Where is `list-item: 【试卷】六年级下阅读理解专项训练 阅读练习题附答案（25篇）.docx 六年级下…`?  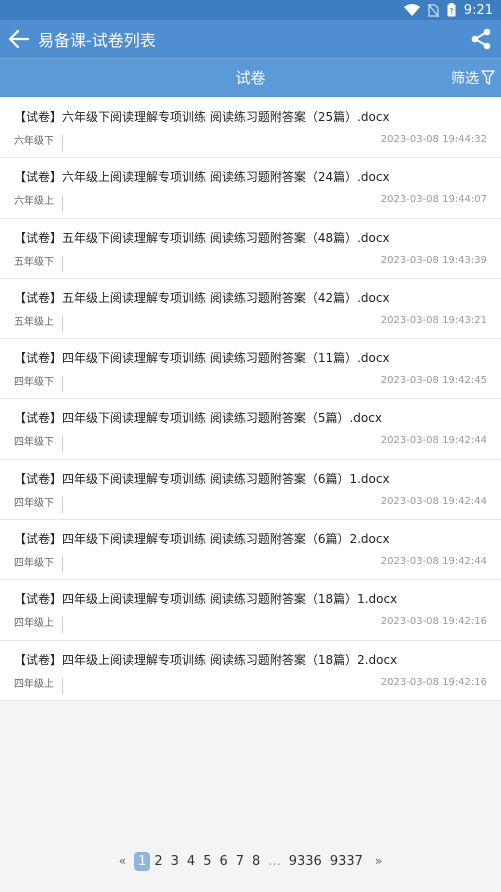
list-item: 【试卷】六年级下阅读理解专项训练 阅读练习题附答案（25篇）.docx 六年级下… is located at coordinates (250, 128).